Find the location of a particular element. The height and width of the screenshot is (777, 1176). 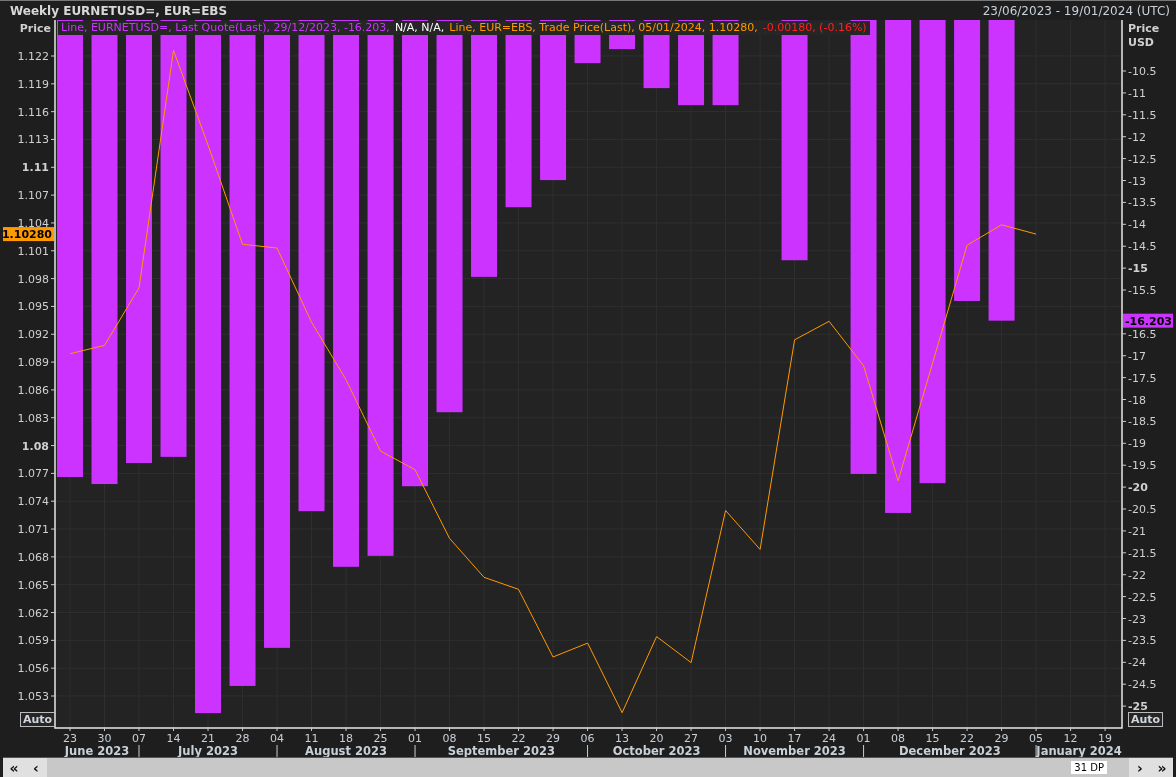

axis-label: 12 is located at coordinates (1070, 736).